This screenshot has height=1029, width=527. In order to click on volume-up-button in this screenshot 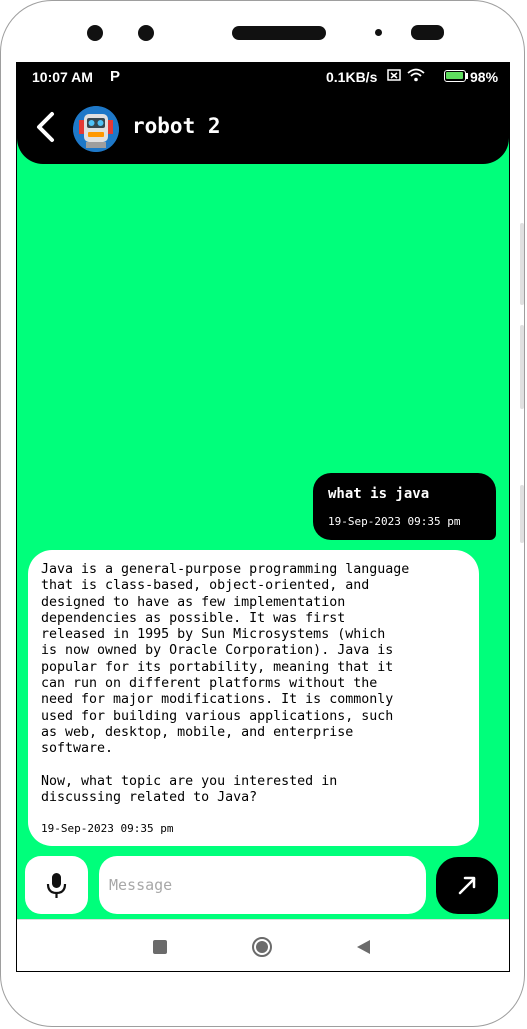, I will do `click(522, 264)`.